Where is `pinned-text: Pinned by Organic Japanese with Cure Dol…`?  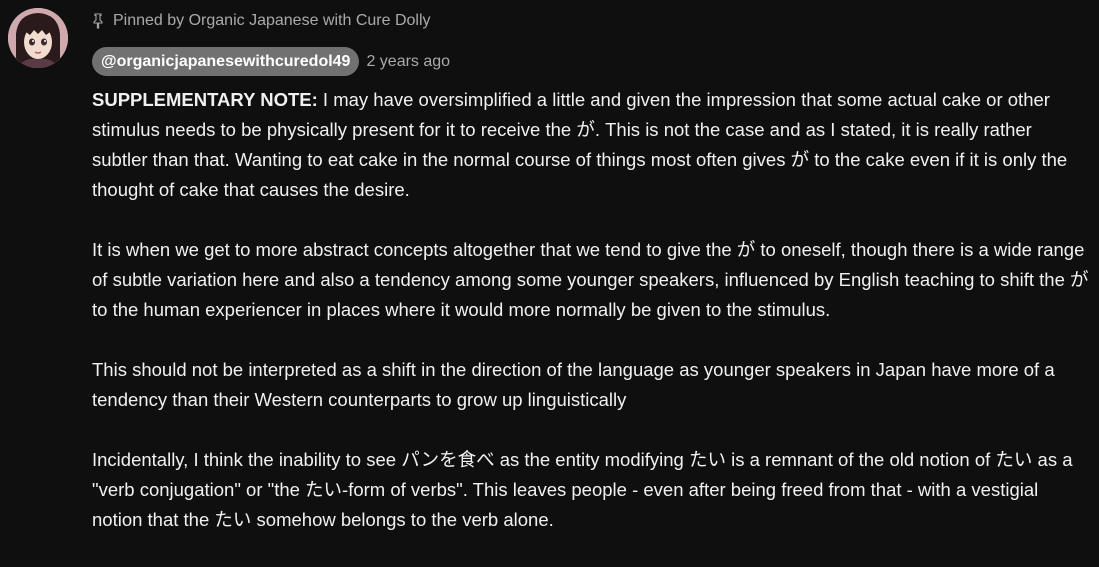
pinned-text: Pinned by Organic Japanese with Cure Dol… is located at coordinates (272, 20).